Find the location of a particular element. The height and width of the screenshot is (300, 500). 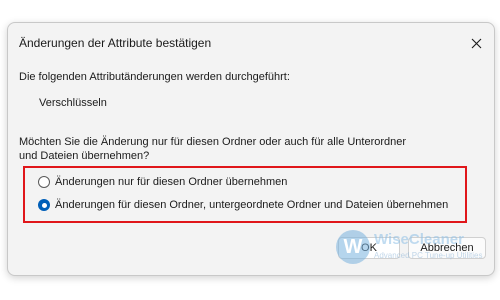

radio-button-unchecked is located at coordinates (44, 182).